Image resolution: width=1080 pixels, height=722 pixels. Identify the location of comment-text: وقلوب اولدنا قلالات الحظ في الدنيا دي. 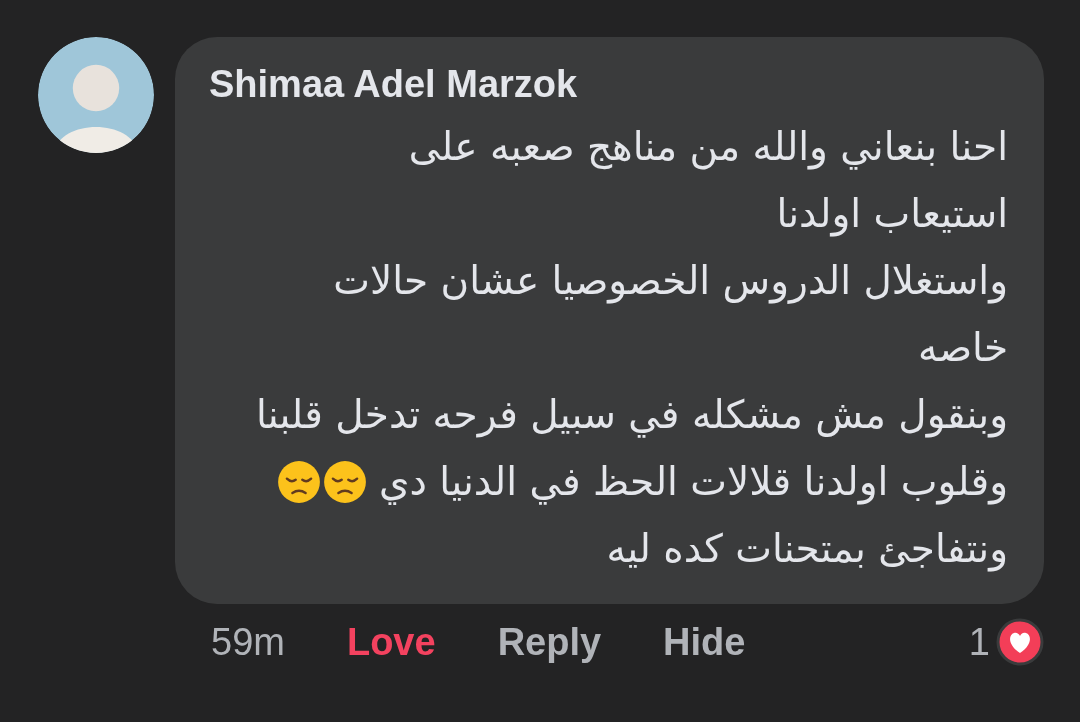
(693, 481).